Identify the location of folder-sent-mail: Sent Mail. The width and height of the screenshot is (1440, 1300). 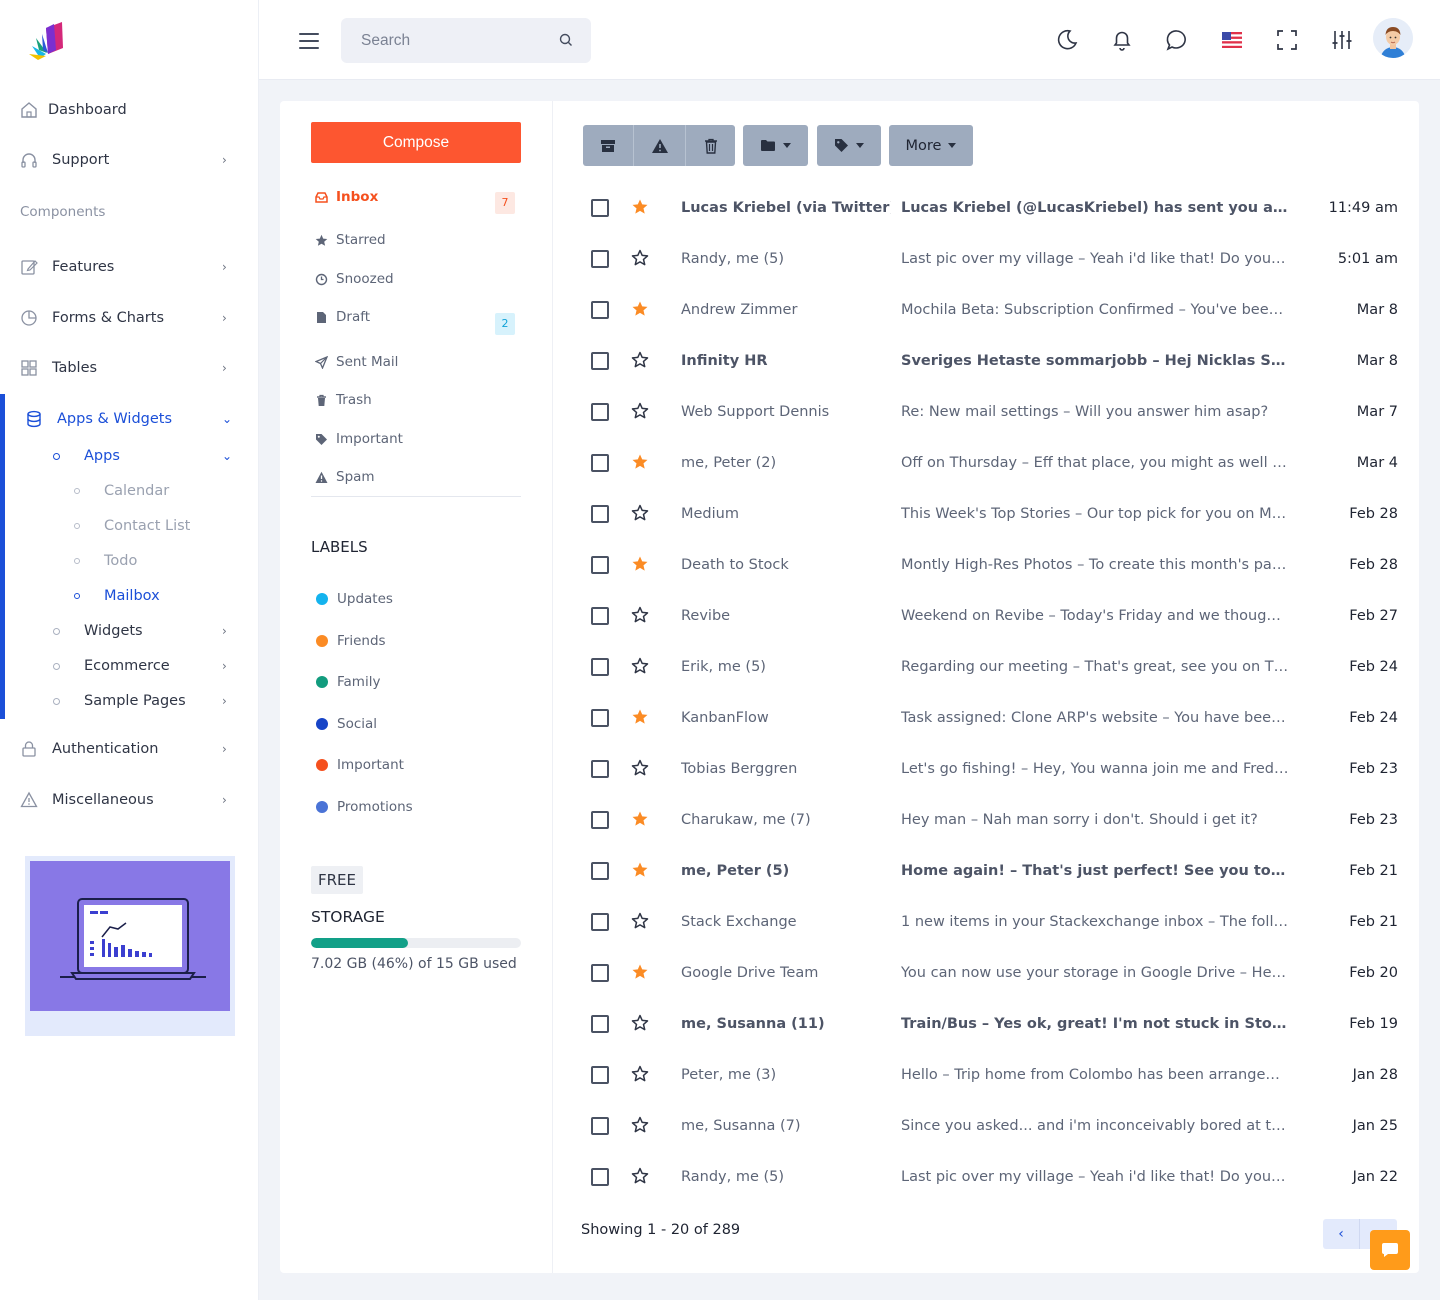
(417, 362).